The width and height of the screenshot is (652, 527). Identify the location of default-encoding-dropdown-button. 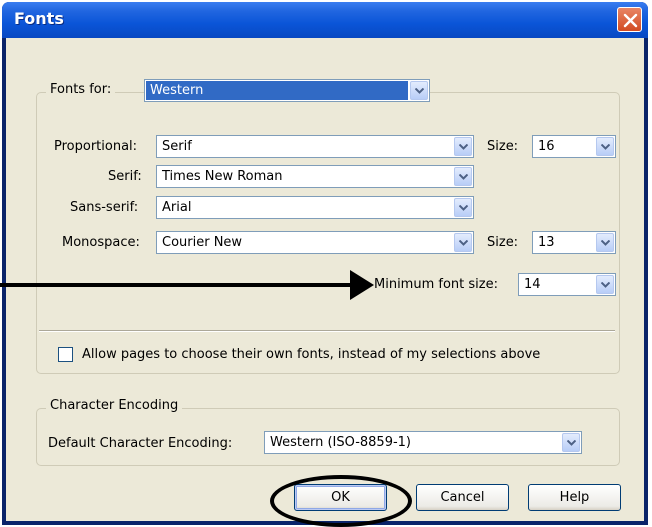
(571, 442).